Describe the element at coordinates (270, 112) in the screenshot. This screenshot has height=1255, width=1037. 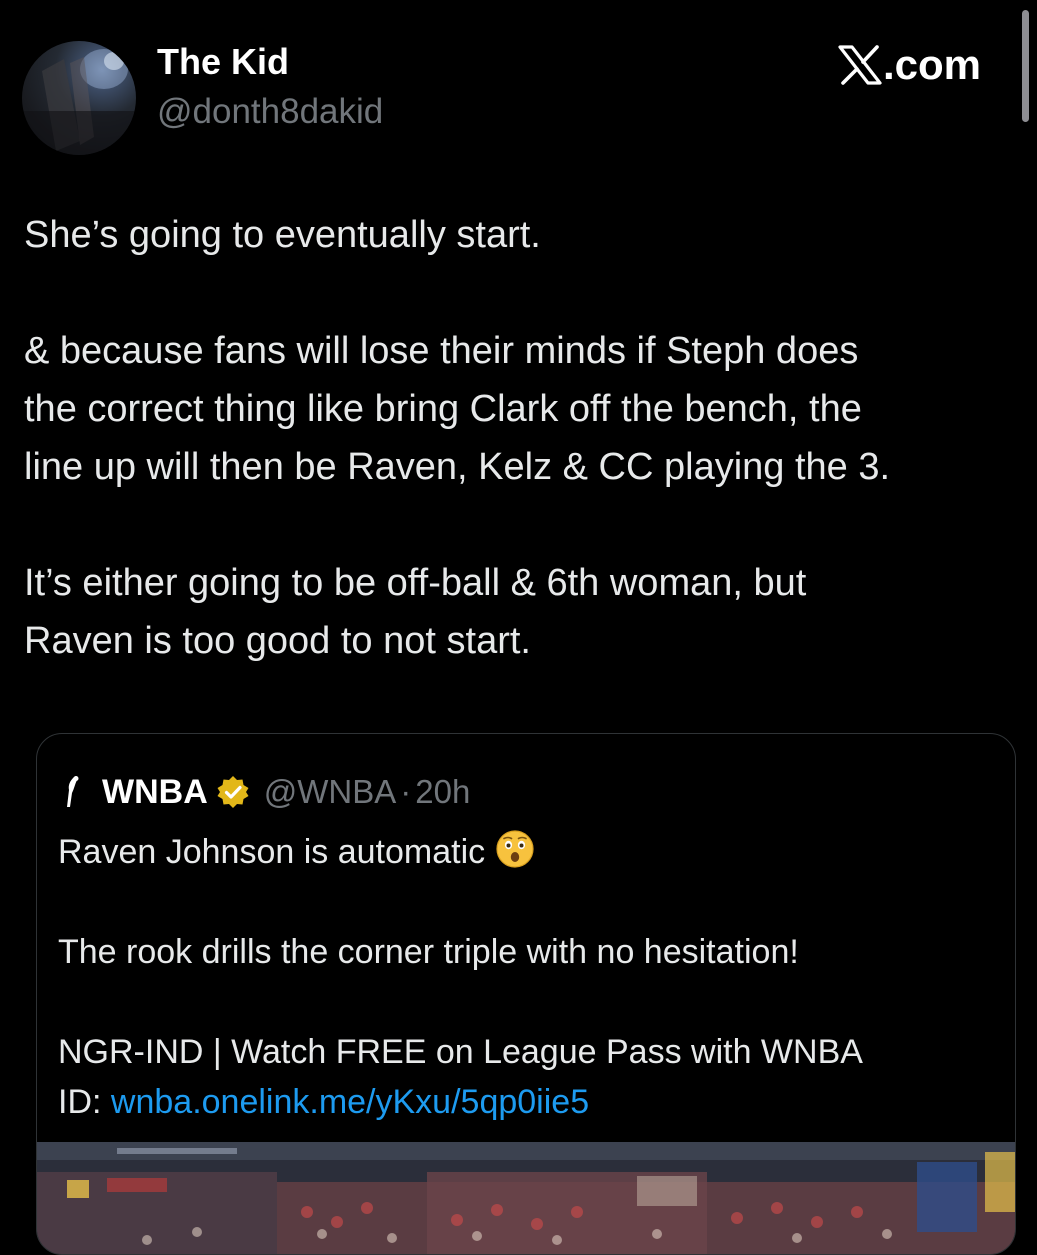
I see `author-handle: @donth8dakid` at that location.